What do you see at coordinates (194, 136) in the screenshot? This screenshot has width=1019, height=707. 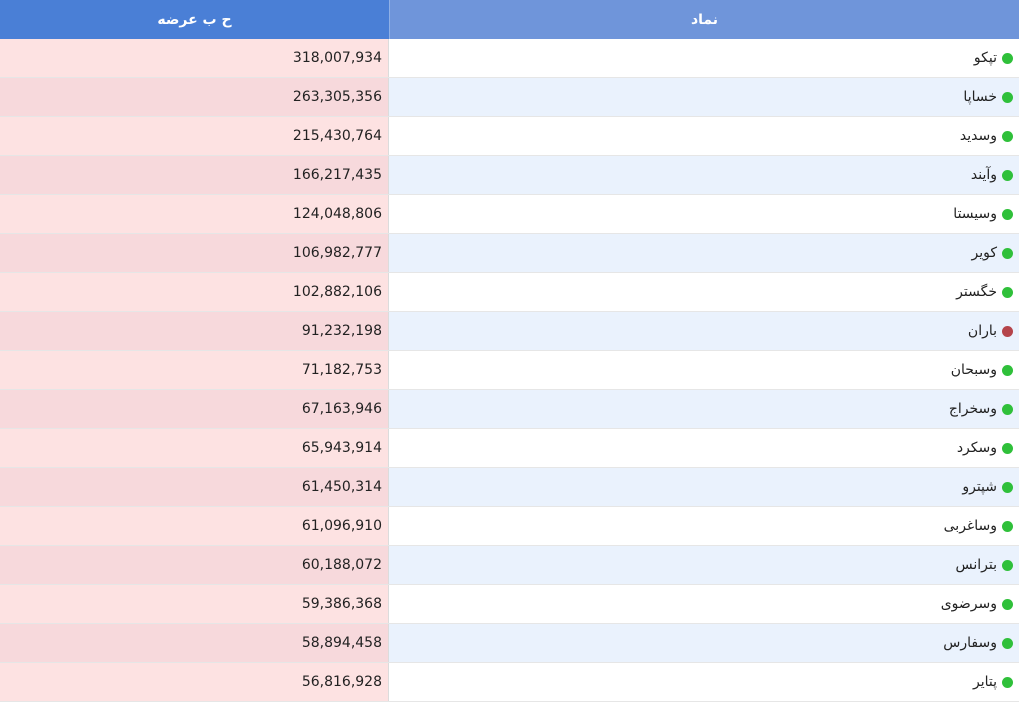 I see `offer-cell: 215,430,764` at bounding box center [194, 136].